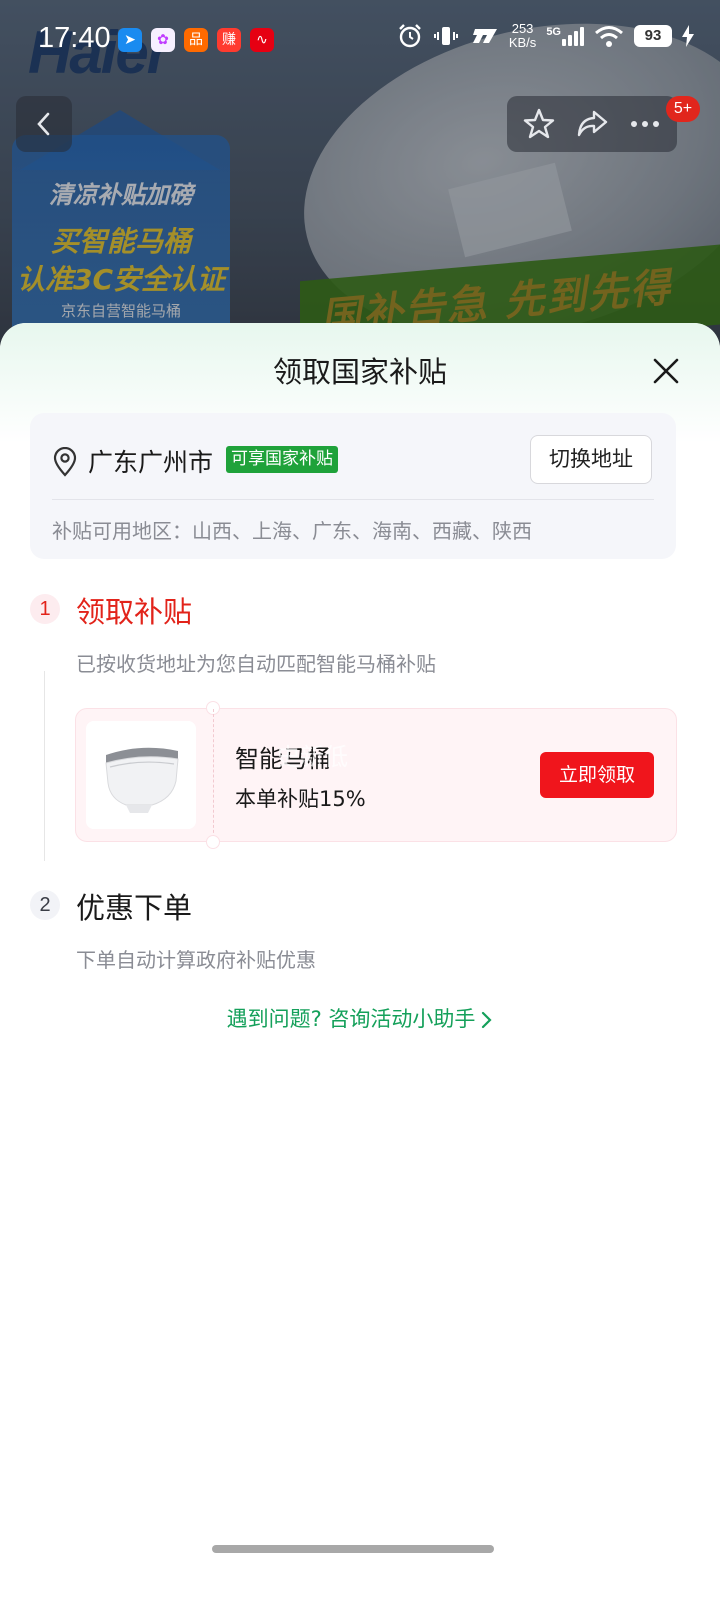  Describe the element at coordinates (44, 766) in the screenshot. I see `step-connector-line` at that location.